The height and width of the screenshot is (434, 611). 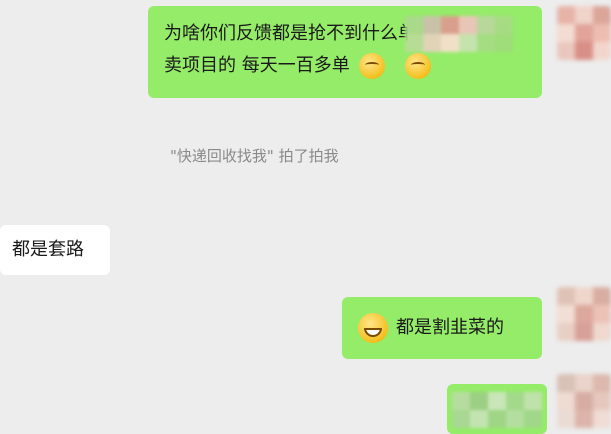 I want to click on incoming-message-bubble: 都是套路, so click(x=55, y=250).